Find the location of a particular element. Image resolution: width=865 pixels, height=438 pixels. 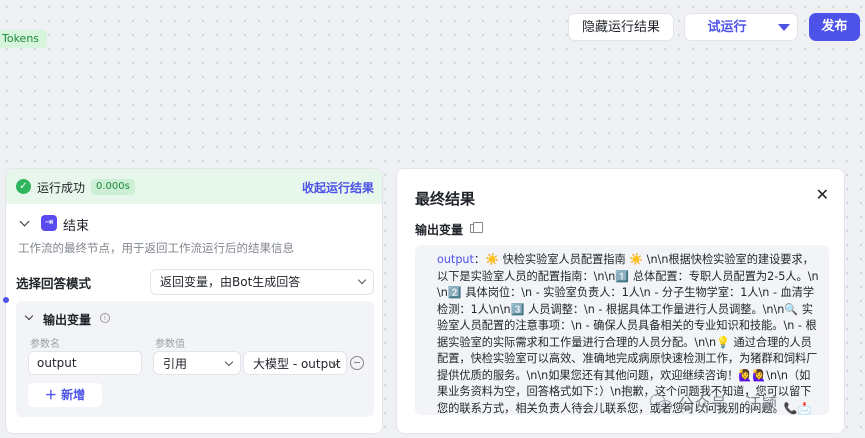

answer-mode-value: 返回变量，由Bot生成回答 is located at coordinates (230, 282).